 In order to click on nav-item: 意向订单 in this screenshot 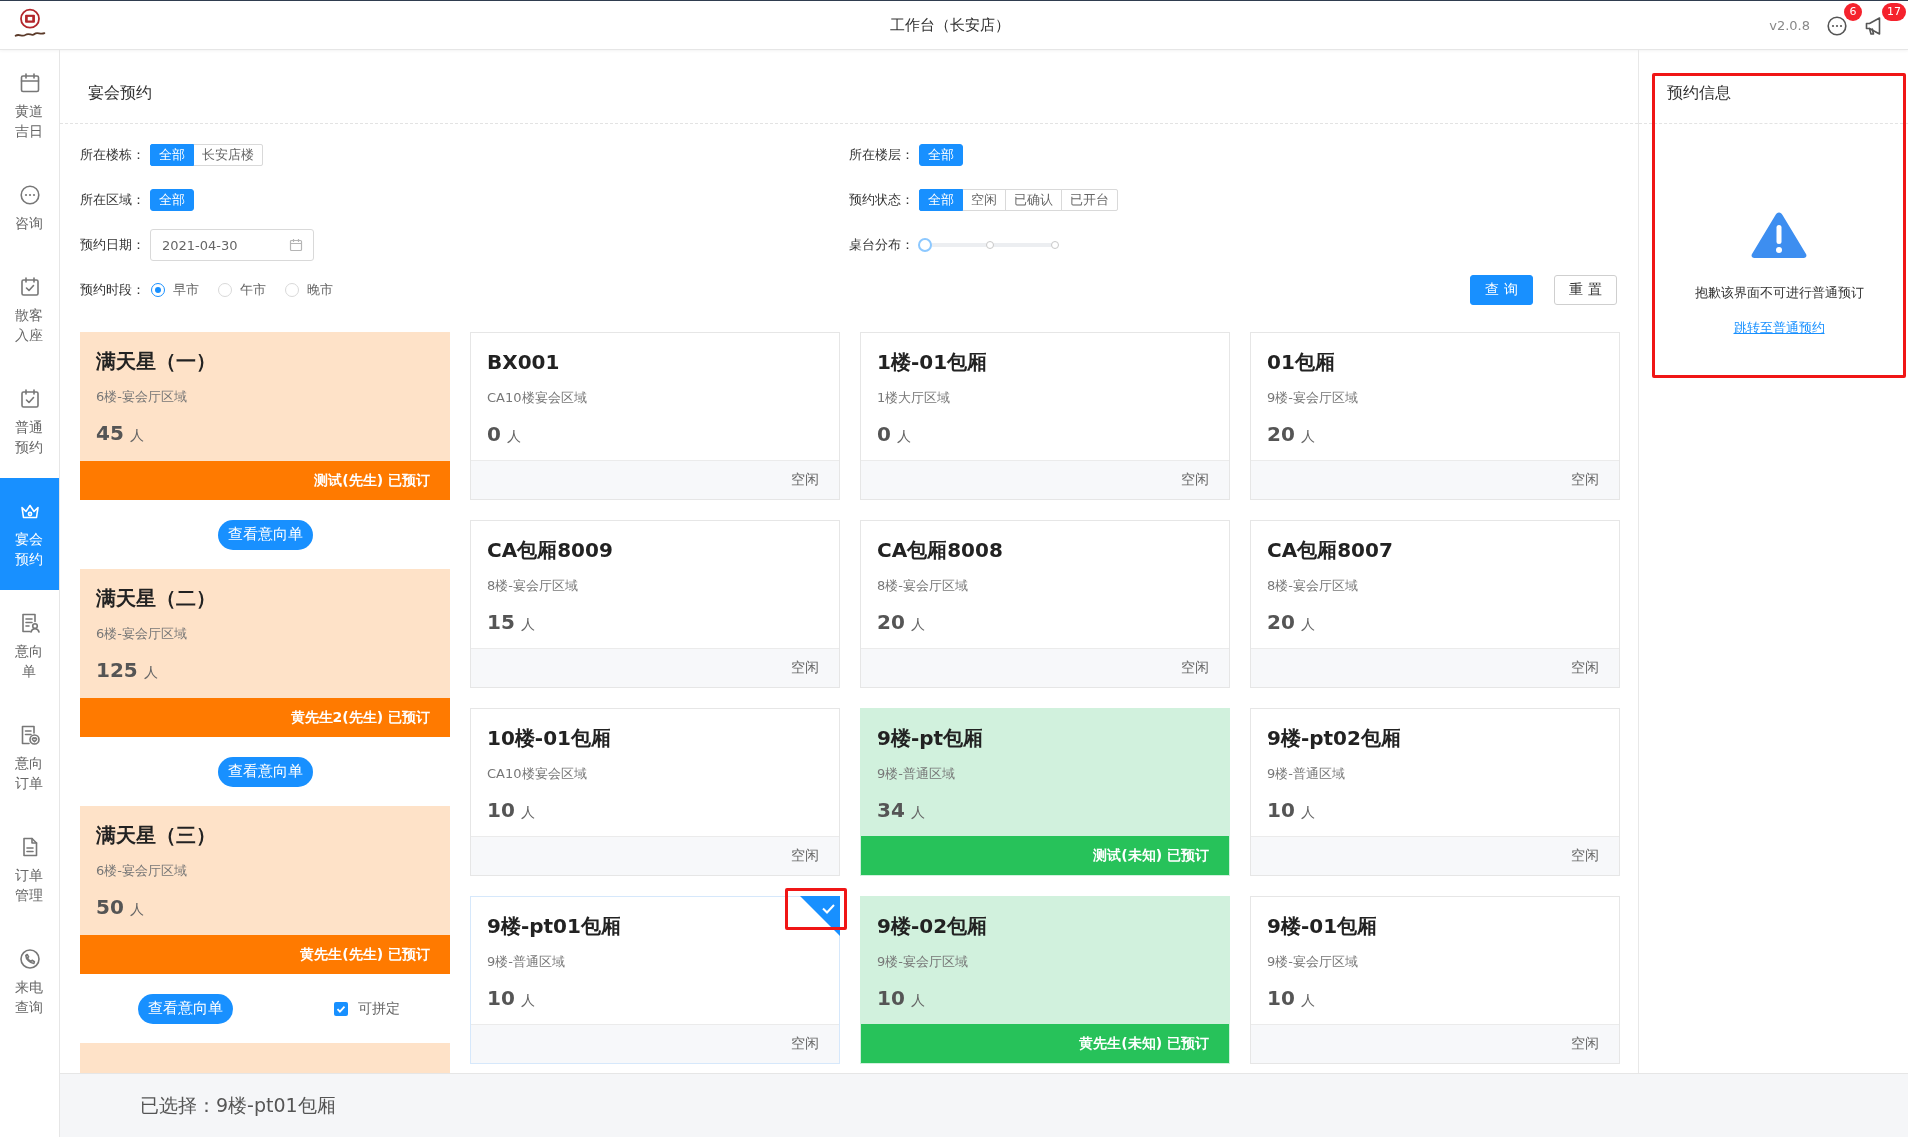, I will do `click(29, 758)`.